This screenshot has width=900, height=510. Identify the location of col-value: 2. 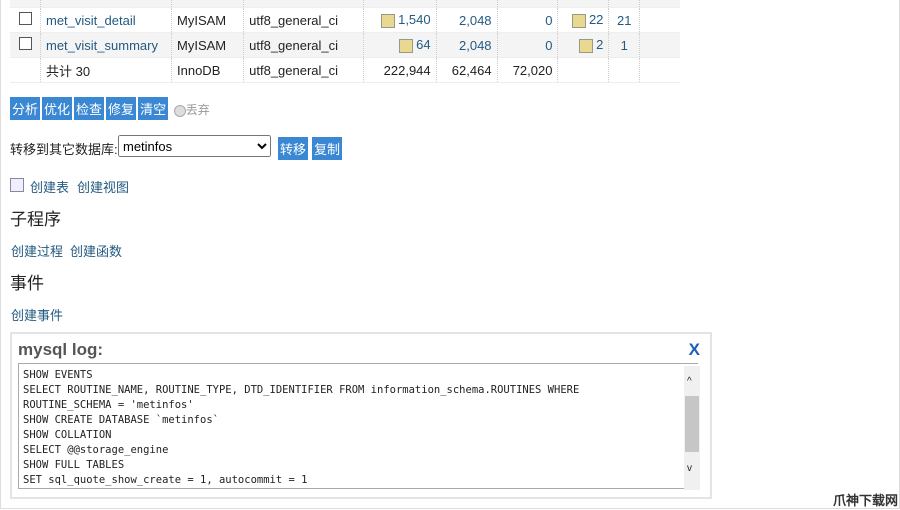
(600, 45).